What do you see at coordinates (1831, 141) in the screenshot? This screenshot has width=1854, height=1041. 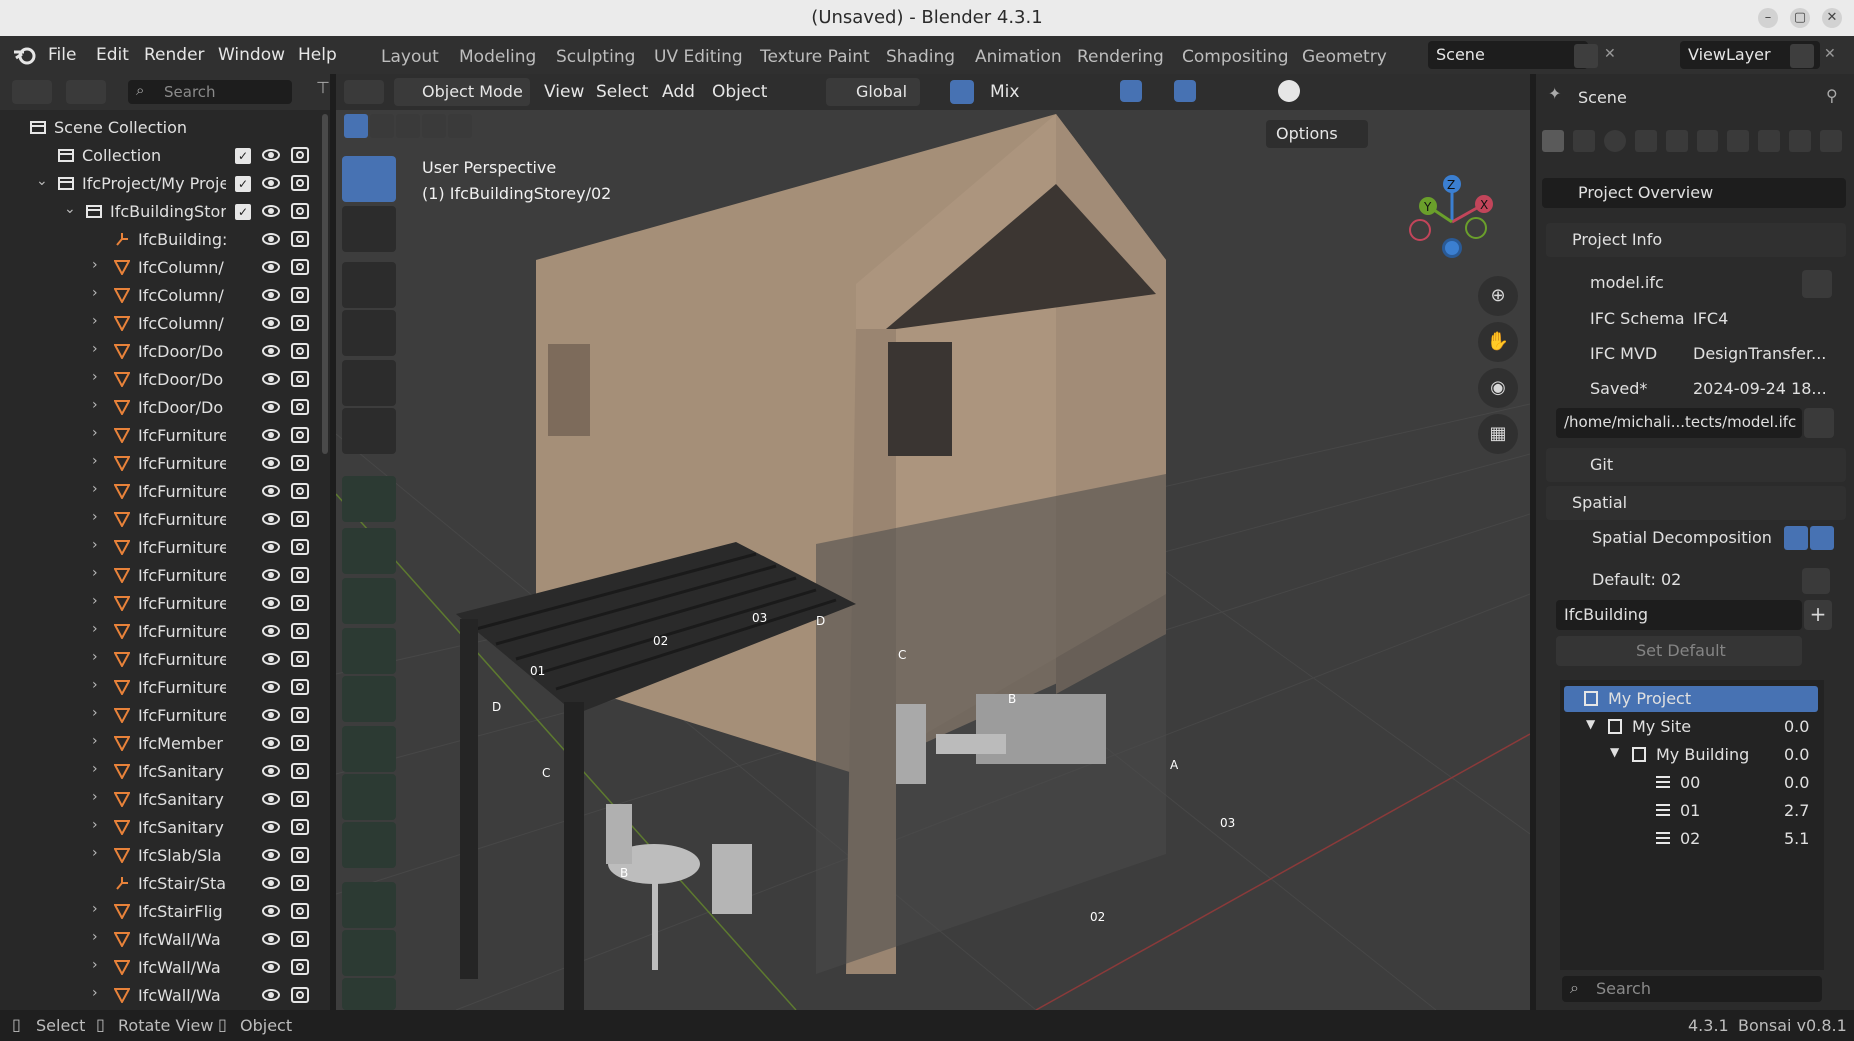 I see `tab-quality-icon` at bounding box center [1831, 141].